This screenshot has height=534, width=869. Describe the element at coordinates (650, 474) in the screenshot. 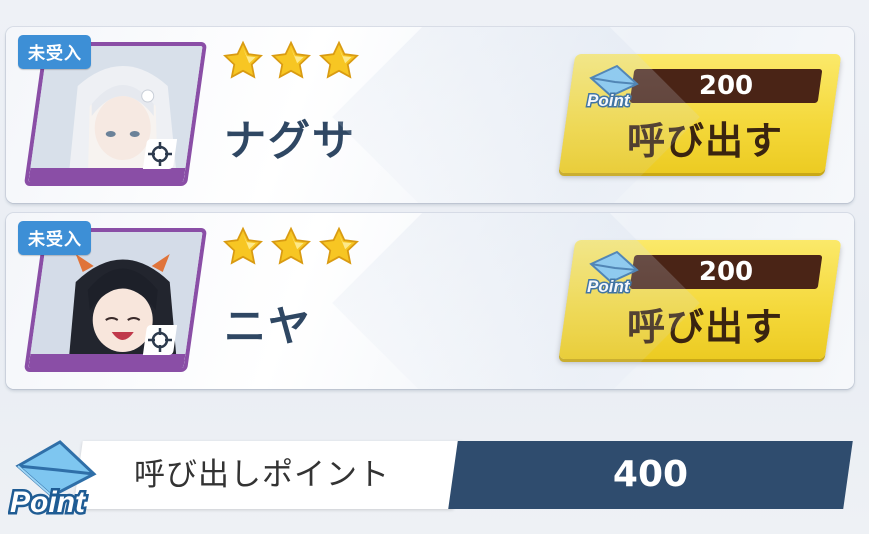

I see `summon-points-value: 400` at that location.